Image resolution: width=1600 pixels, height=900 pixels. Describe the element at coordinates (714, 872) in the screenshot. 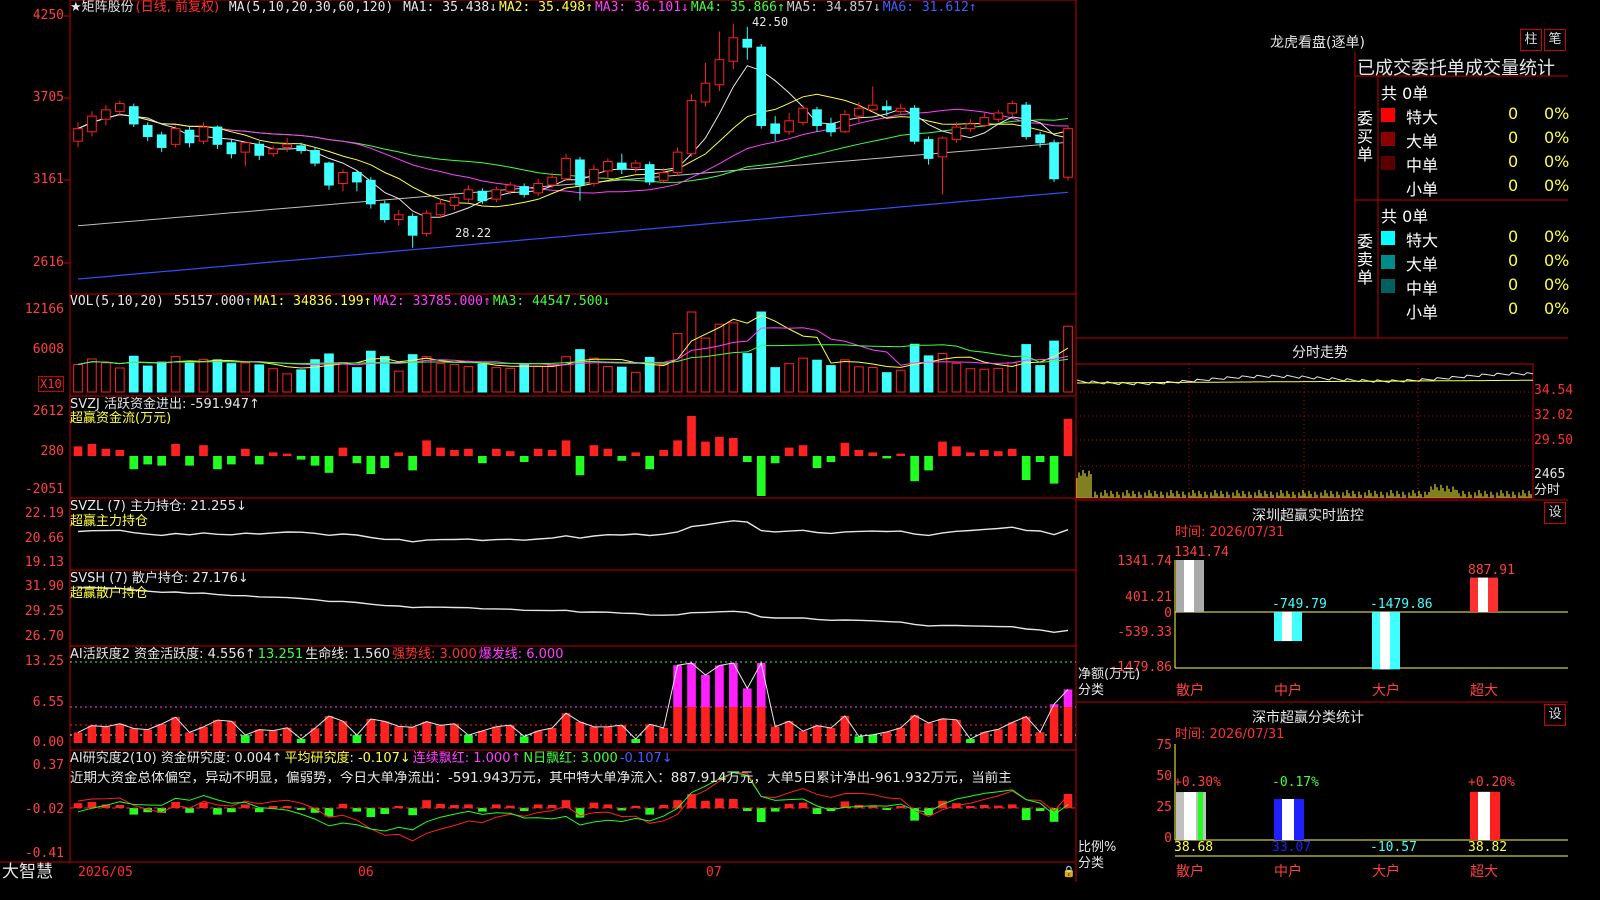

I see `x-label-jul: 07` at that location.